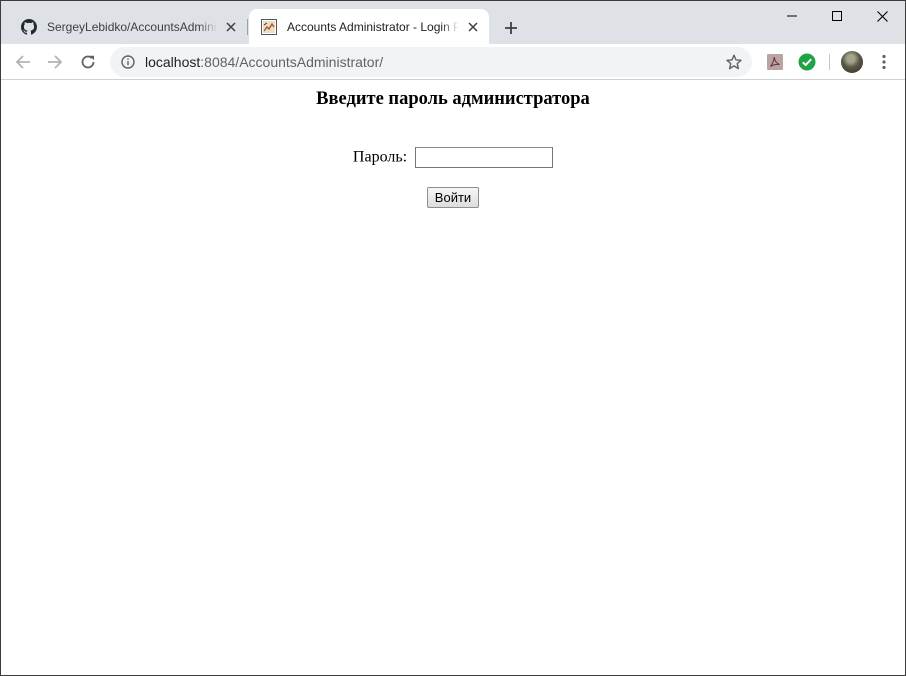 Image resolution: width=906 pixels, height=676 pixels. Describe the element at coordinates (884, 62) in the screenshot. I see `more-menu-icon` at that location.